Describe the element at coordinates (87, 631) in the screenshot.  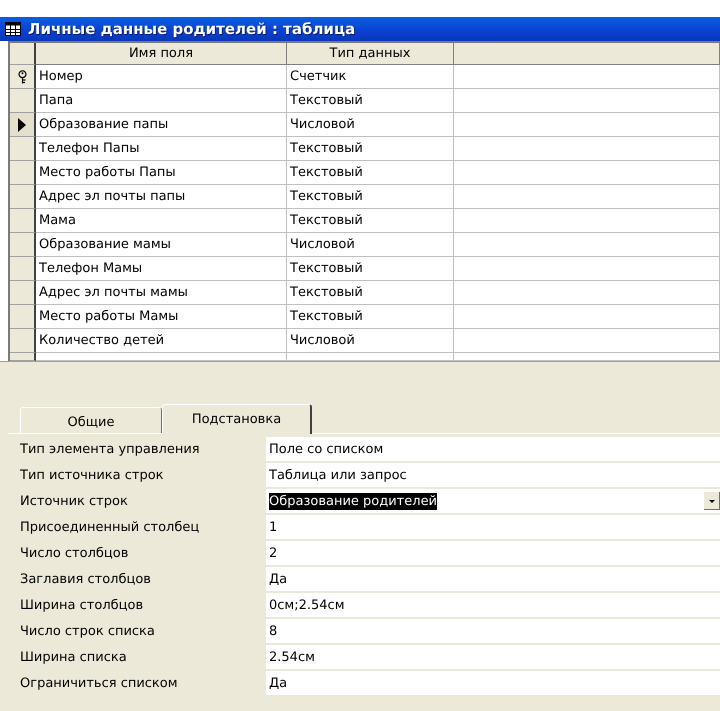
I see `property-label: Число строк списка` at that location.